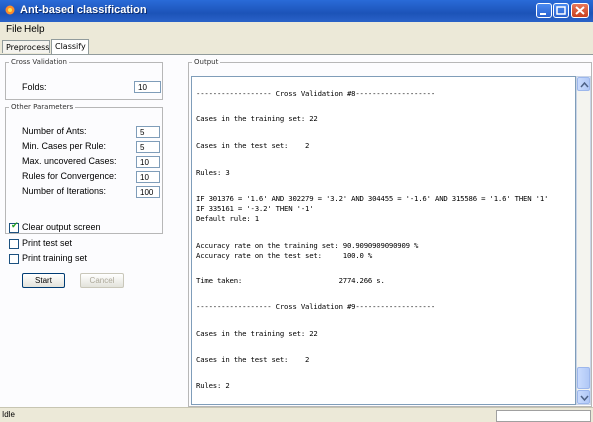 This screenshot has height=422, width=593. Describe the element at coordinates (284, 255) in the screenshot. I see `output-line: Accuracy rate on the test set: 100.0 %` at that location.